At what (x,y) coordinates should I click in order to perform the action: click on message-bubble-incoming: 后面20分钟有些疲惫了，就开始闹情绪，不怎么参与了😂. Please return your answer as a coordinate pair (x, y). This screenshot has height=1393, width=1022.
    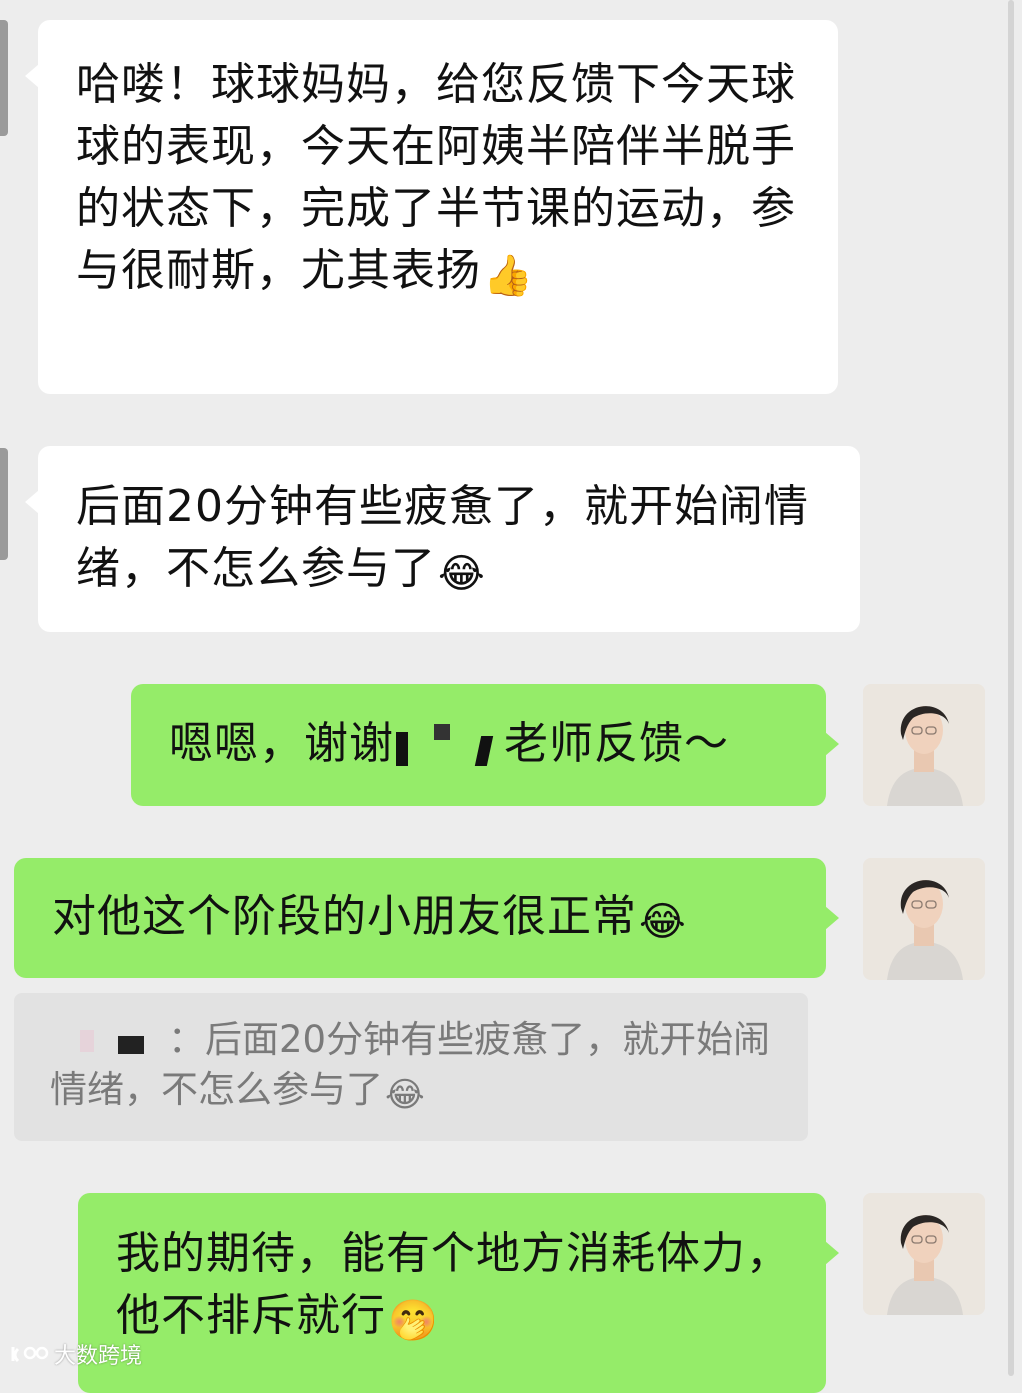
    Looking at the image, I should click on (442, 539).